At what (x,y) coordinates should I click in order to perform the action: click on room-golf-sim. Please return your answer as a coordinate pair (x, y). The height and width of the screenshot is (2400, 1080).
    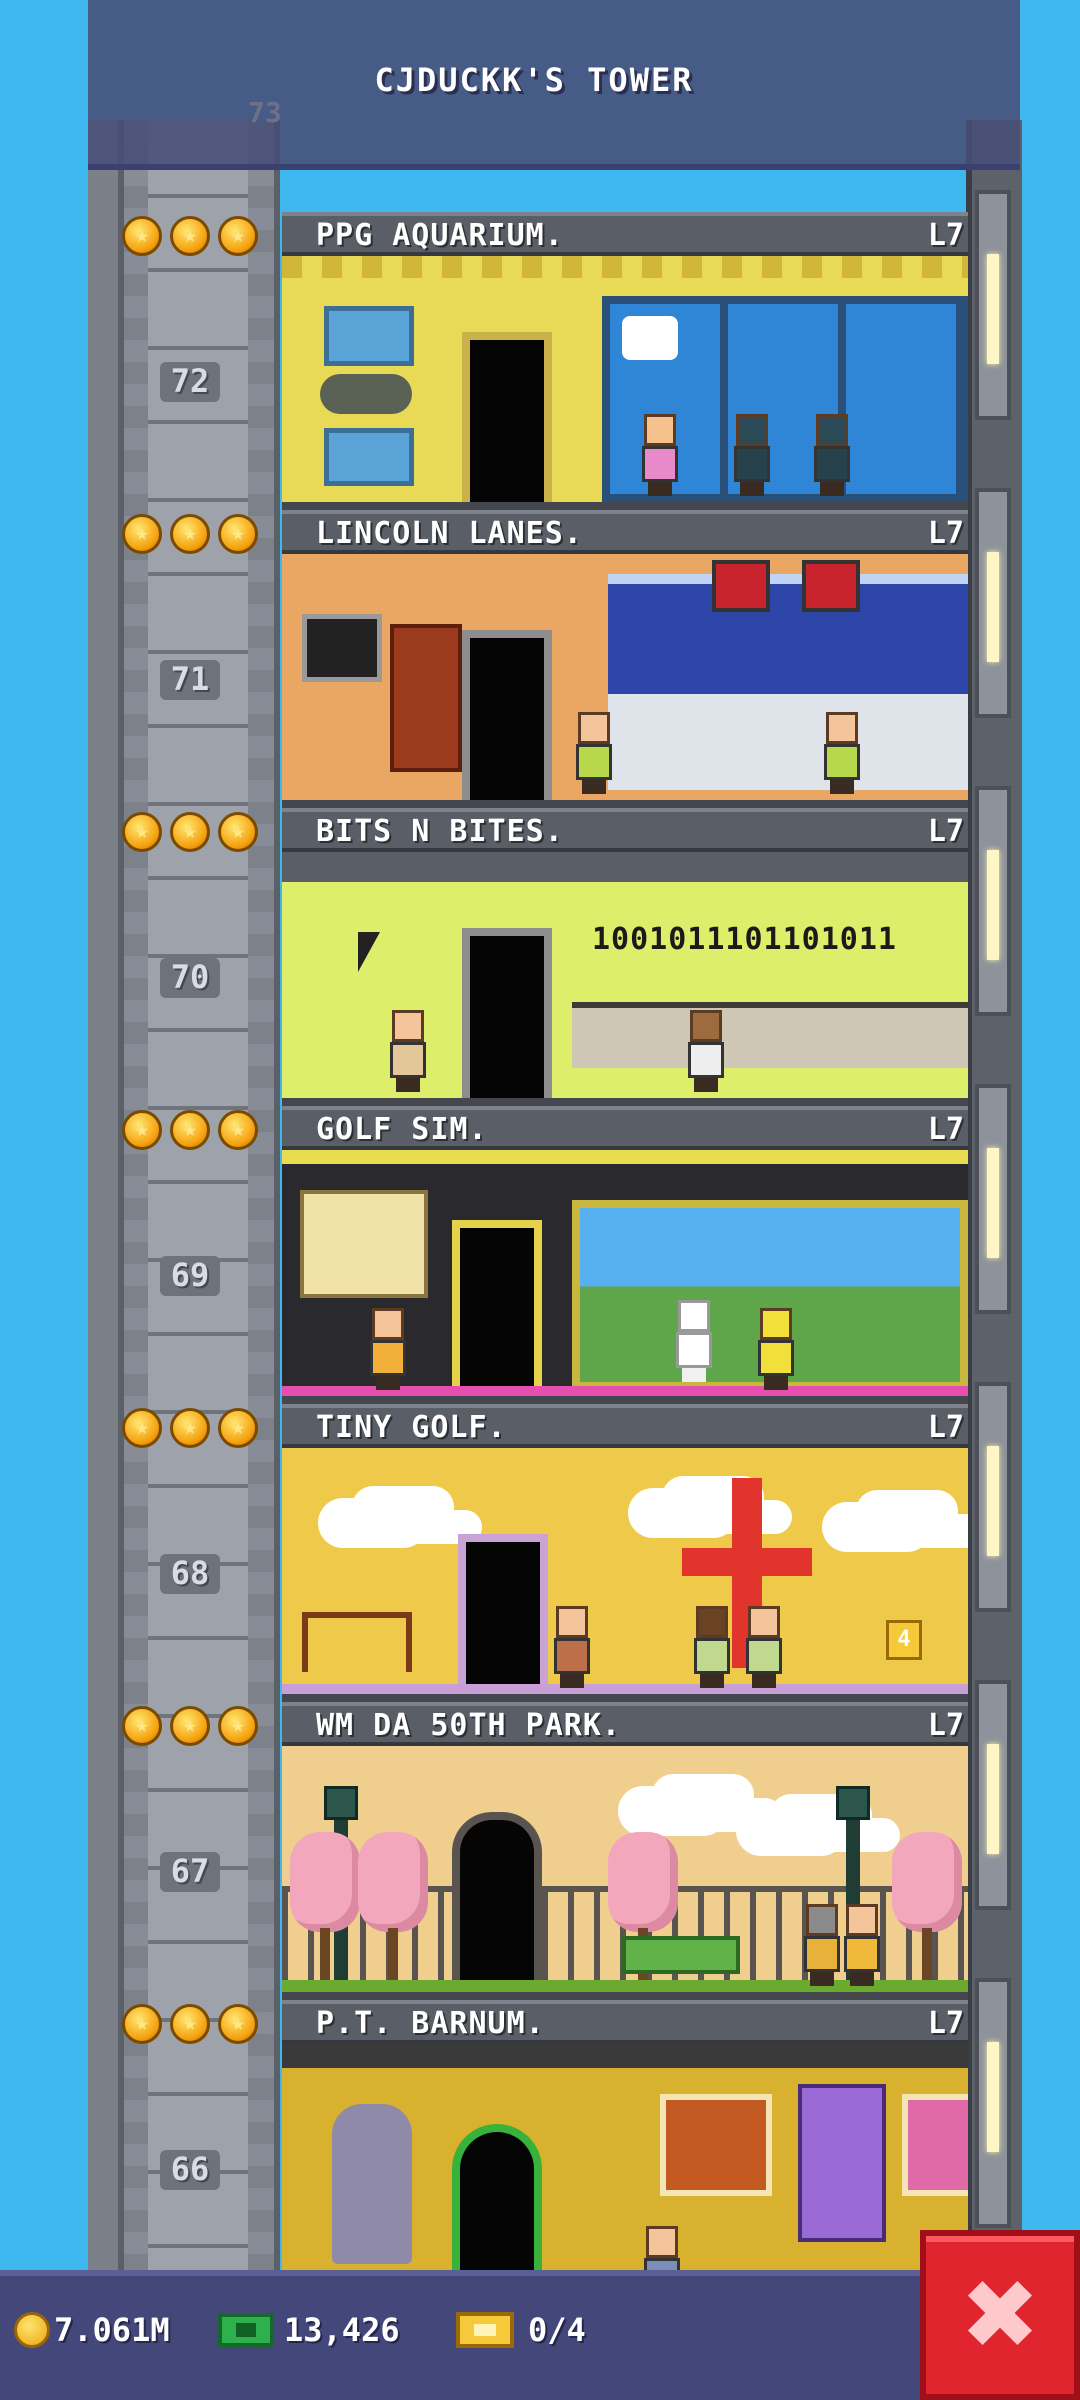
    Looking at the image, I should click on (625, 1277).